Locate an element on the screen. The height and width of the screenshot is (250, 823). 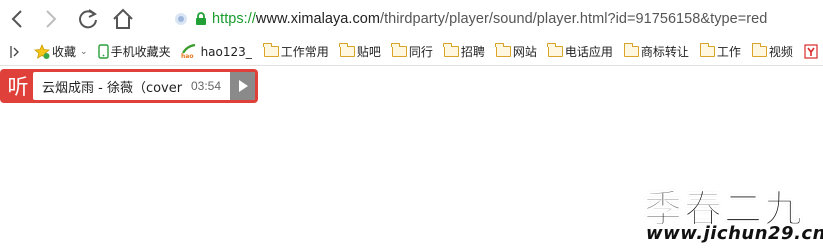
bookmark-label: 同行 is located at coordinates (420, 52).